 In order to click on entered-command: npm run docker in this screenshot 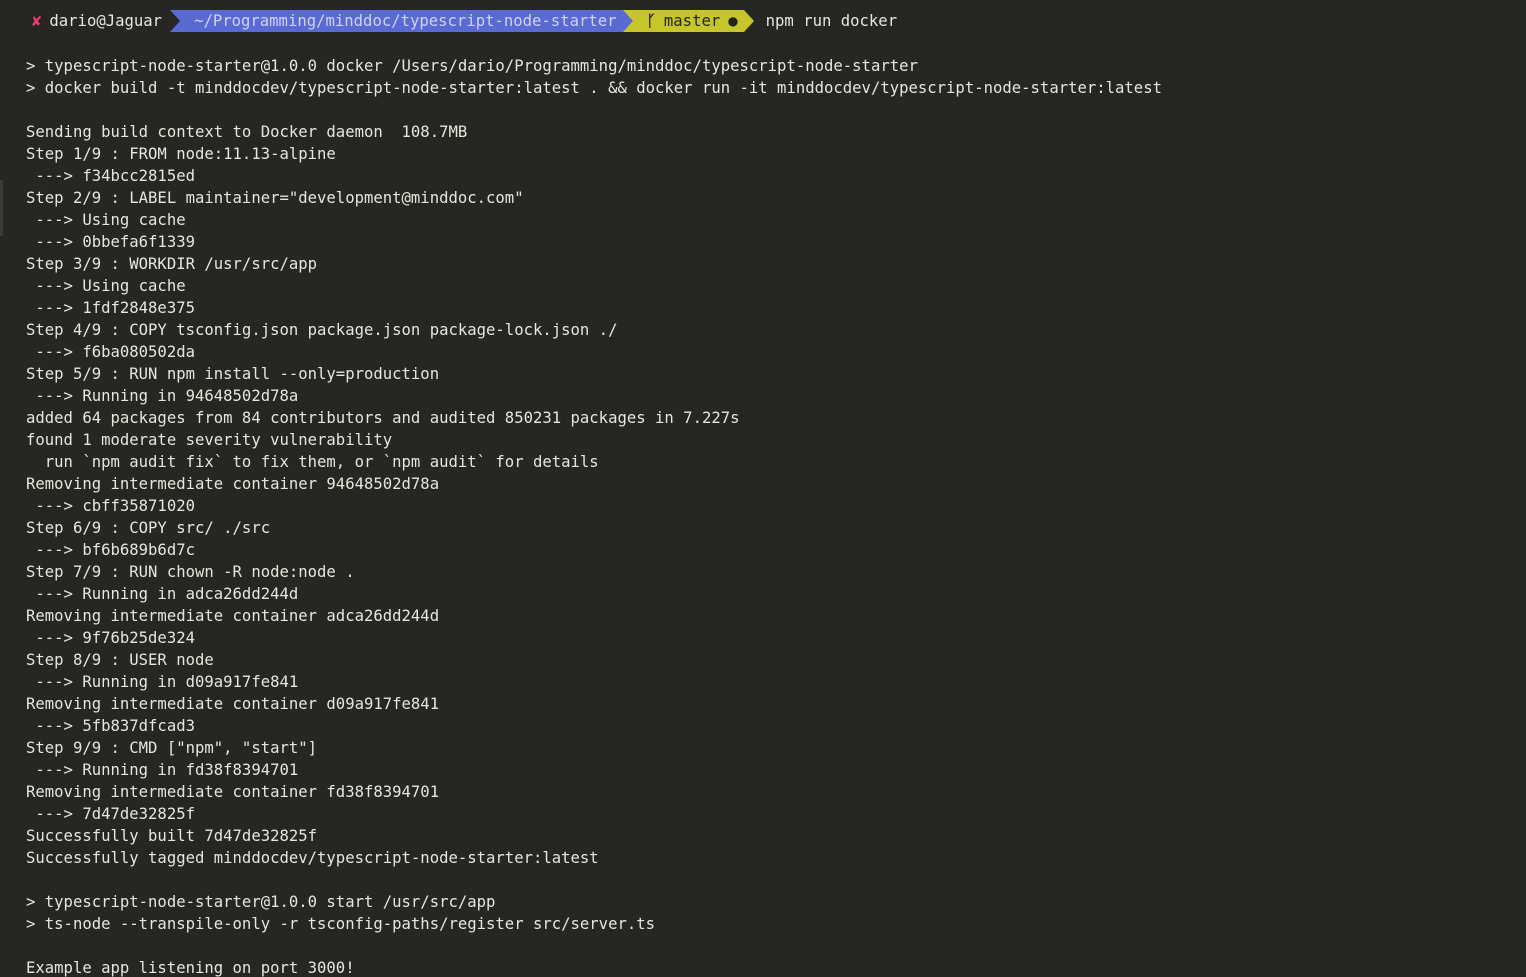, I will do `click(825, 21)`.